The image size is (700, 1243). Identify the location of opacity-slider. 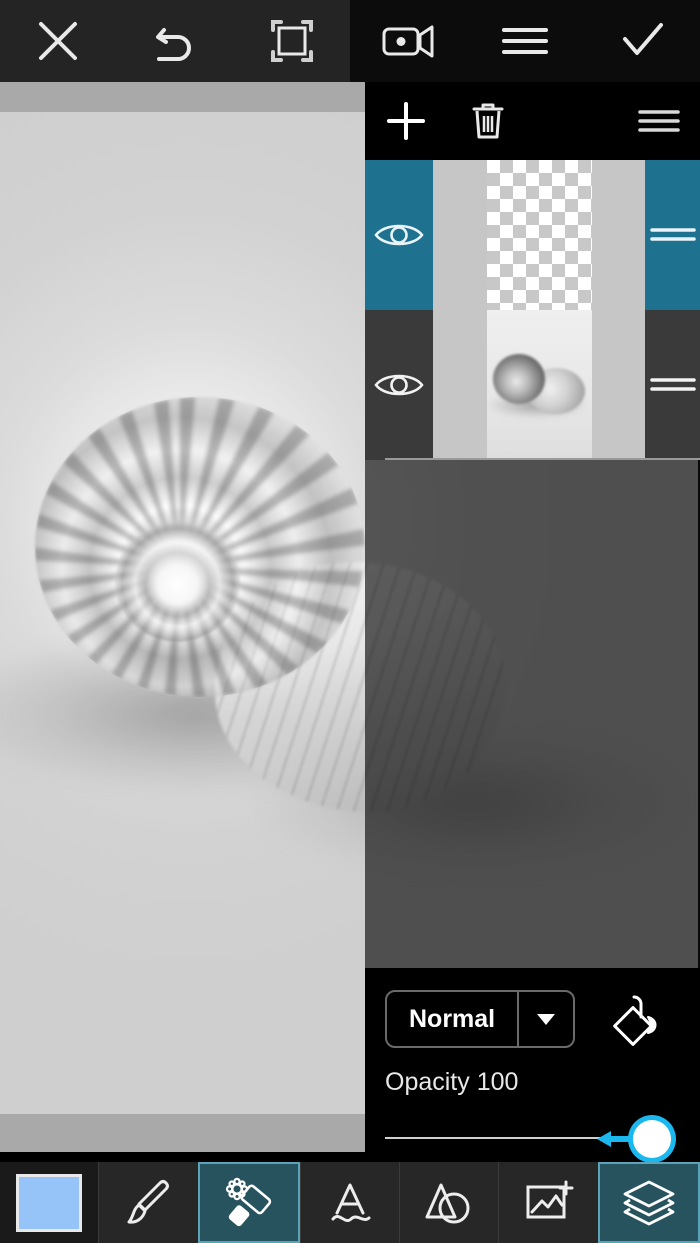
(531, 1138).